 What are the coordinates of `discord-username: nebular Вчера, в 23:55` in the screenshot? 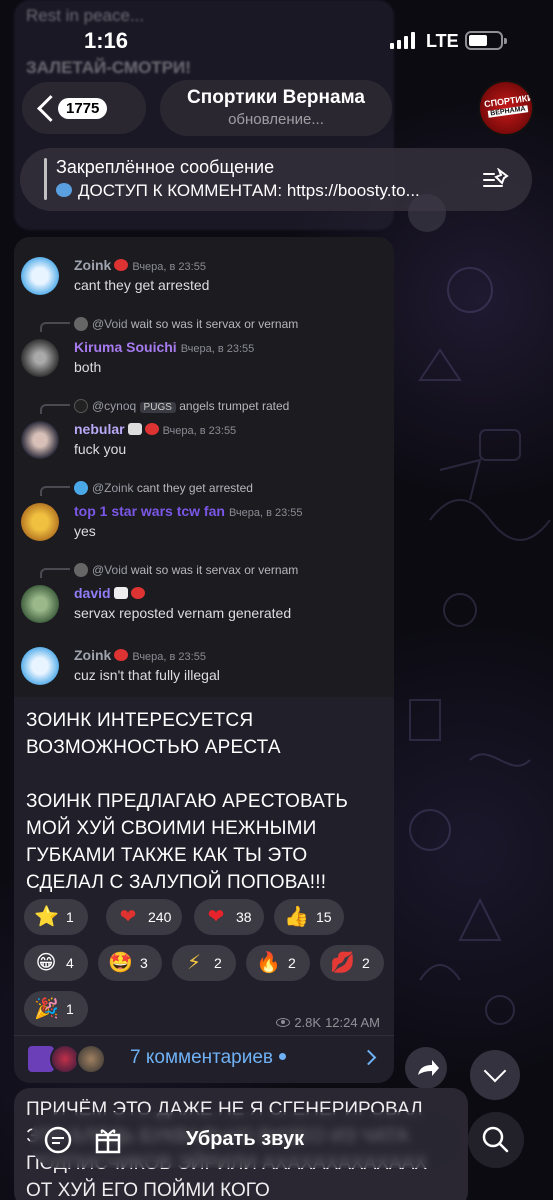 It's located at (155, 429).